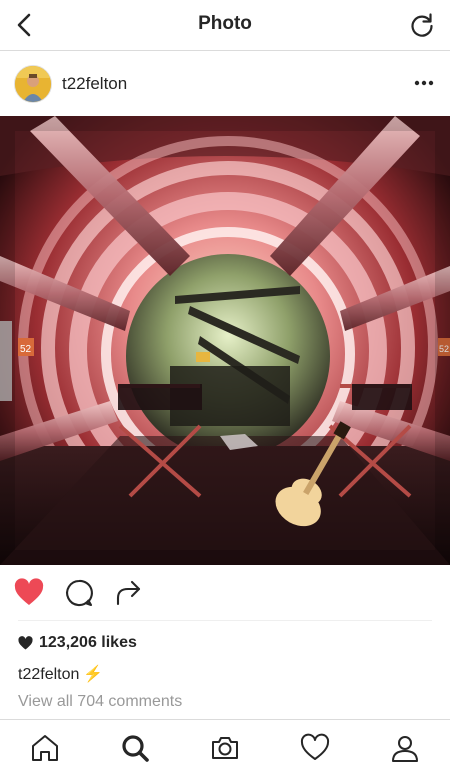 This screenshot has width=450, height=775. Describe the element at coordinates (26, 349) in the screenshot. I see `photo-left-tag: 52` at that location.